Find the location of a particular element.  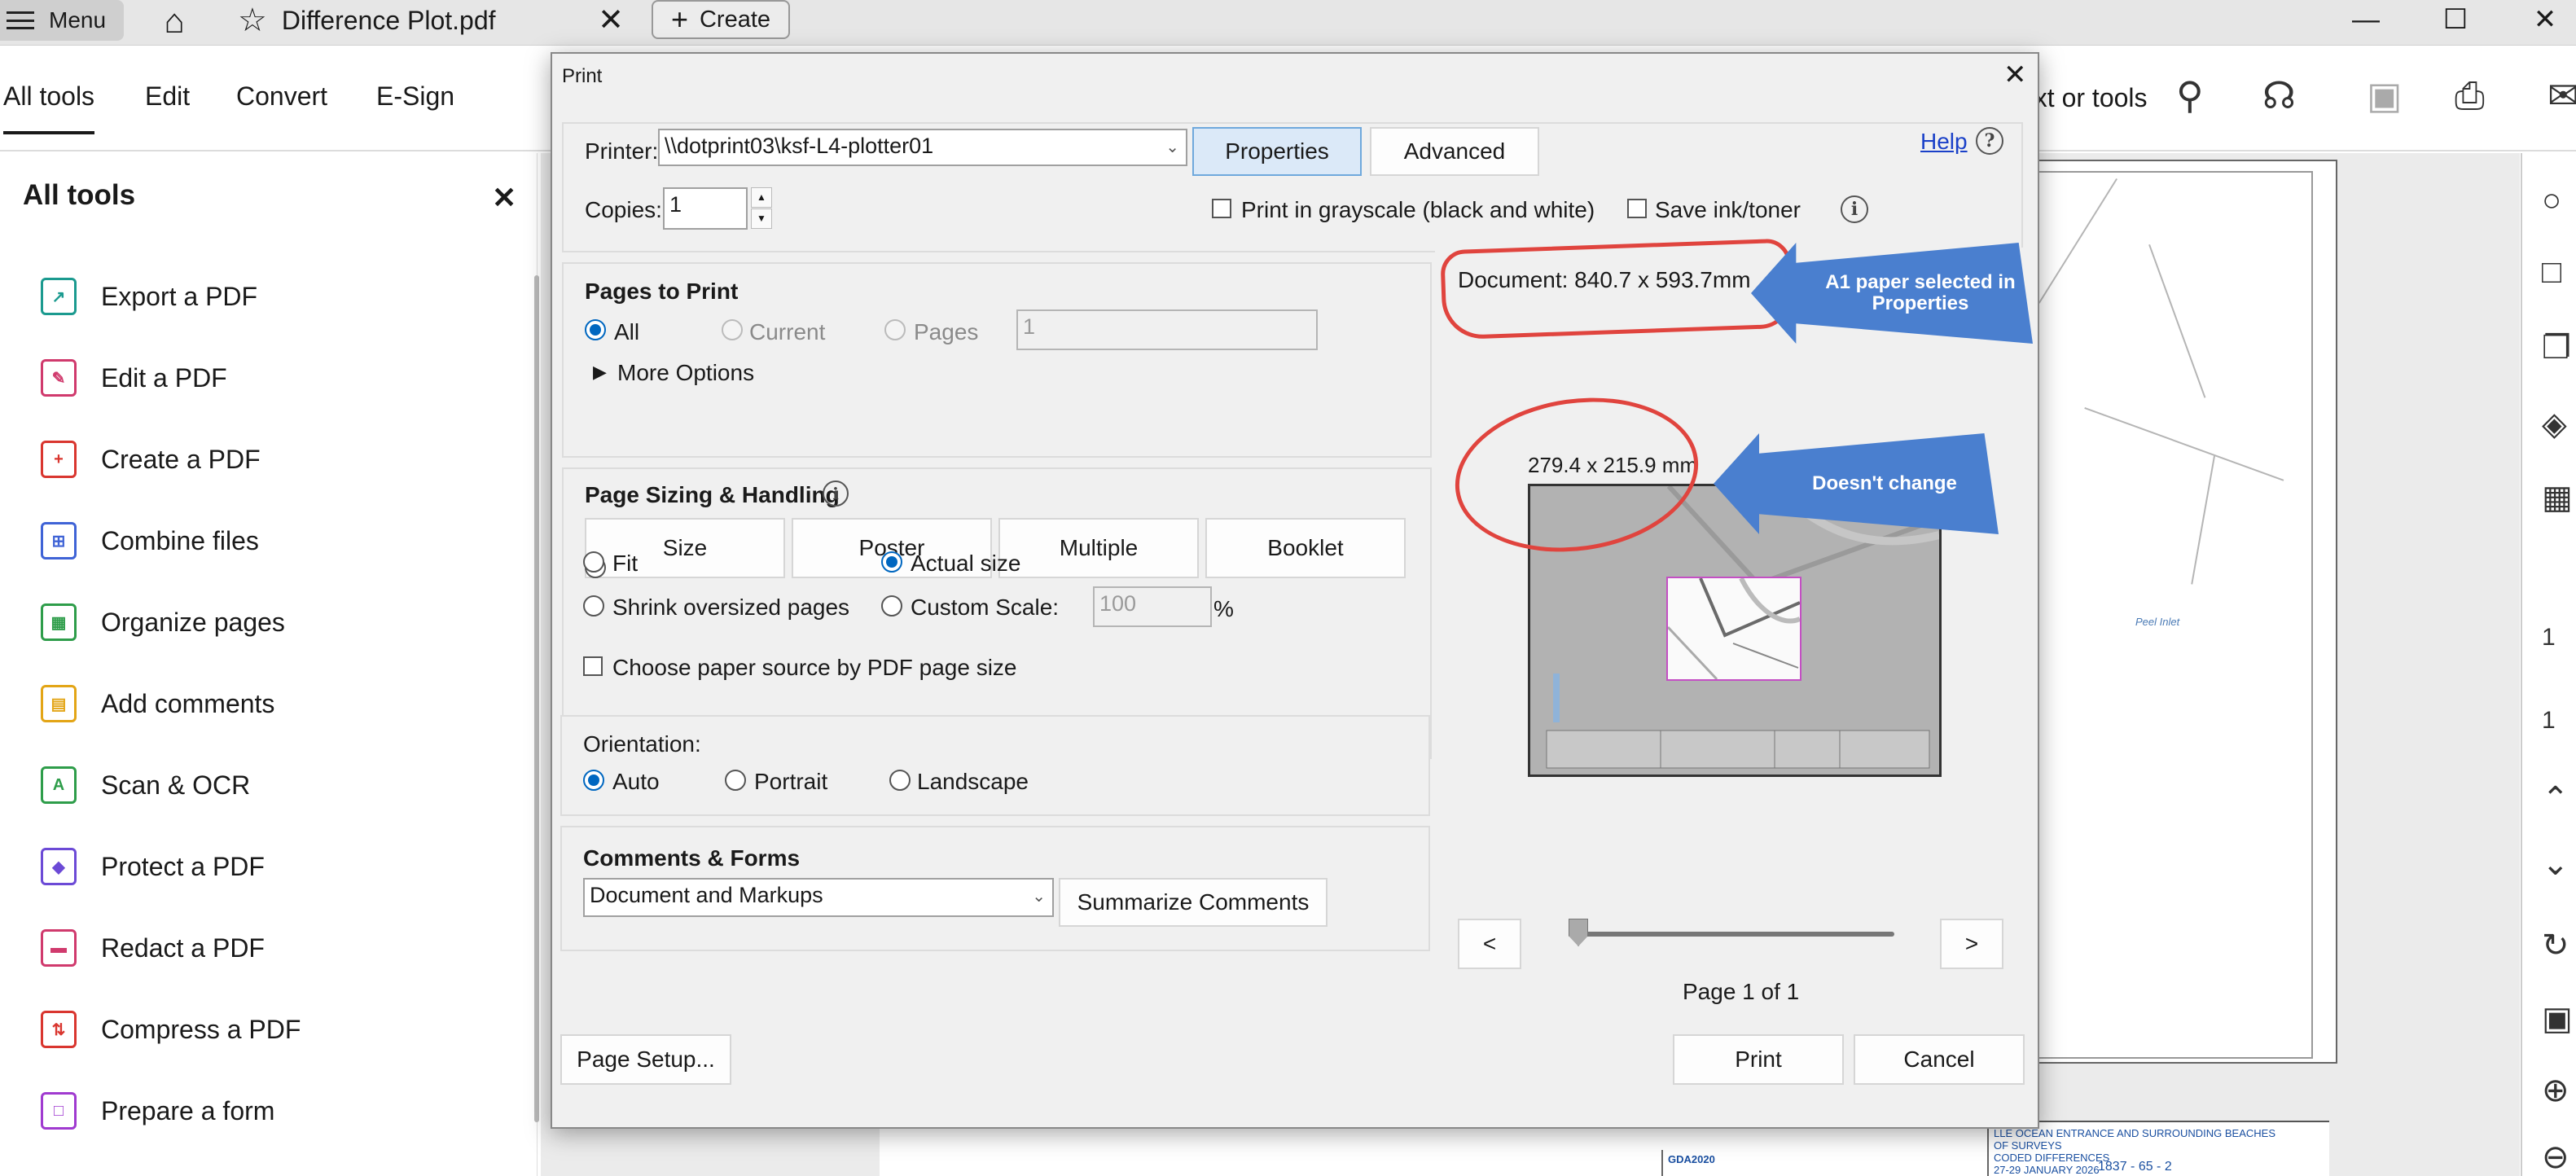

tab-convert: Convert is located at coordinates (281, 96).